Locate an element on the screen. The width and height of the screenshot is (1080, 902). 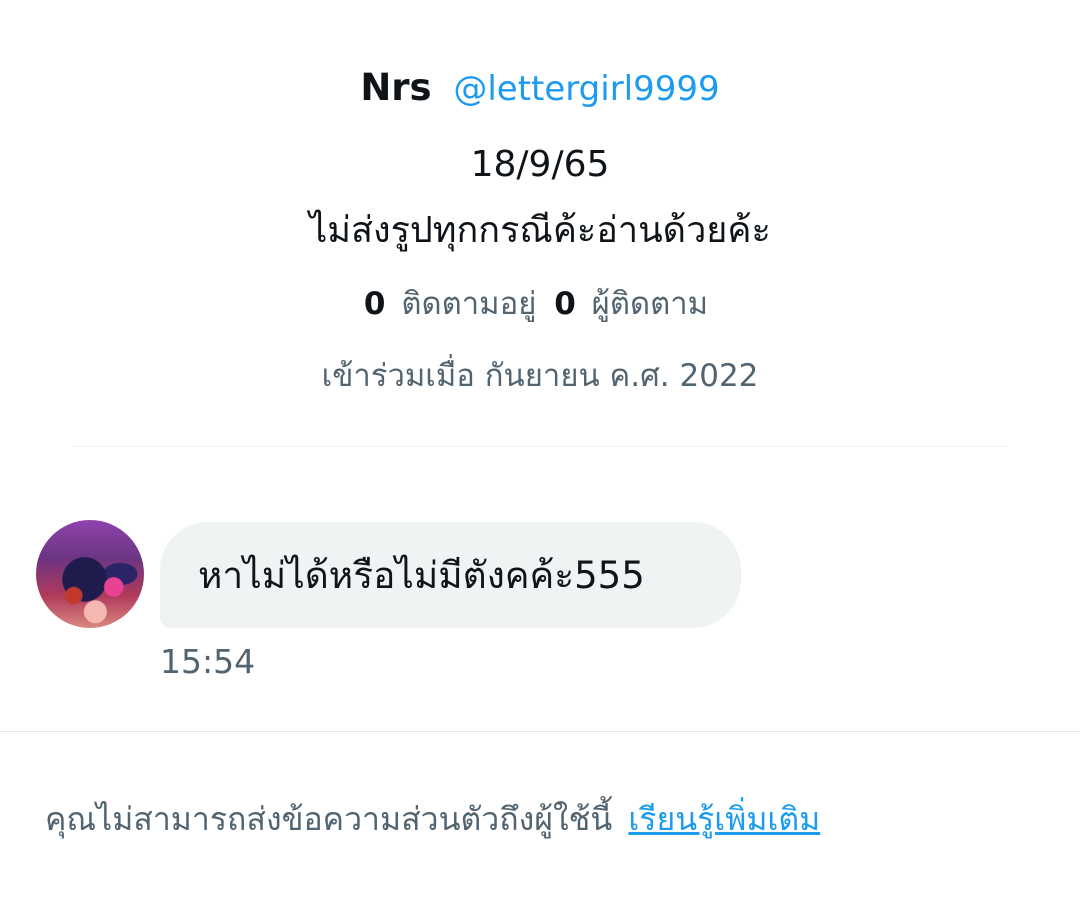
profile-bio-line-1: 18/9/65 is located at coordinates (540, 164).